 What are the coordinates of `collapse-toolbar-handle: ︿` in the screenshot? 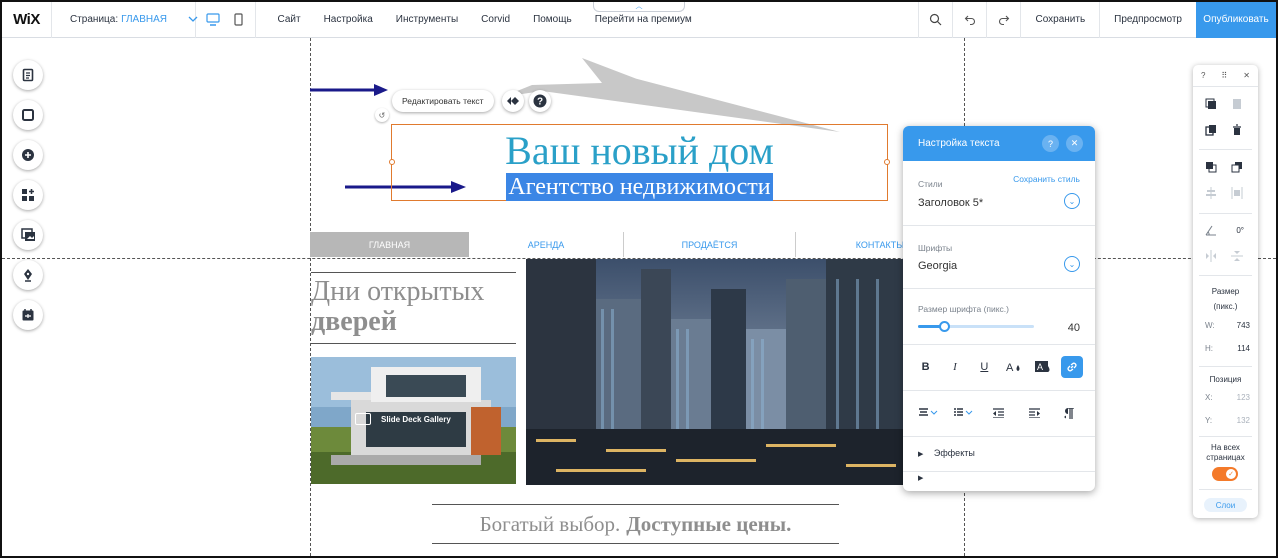 It's located at (639, 7).